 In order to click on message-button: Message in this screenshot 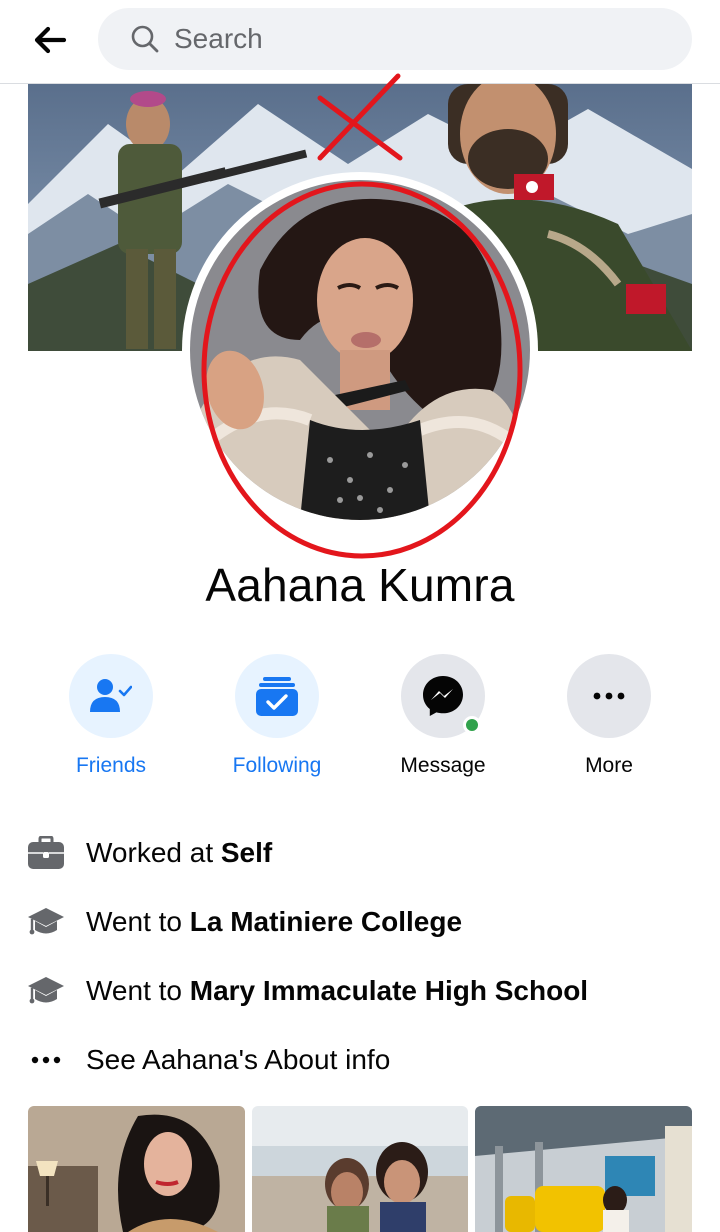, I will do `click(443, 716)`.